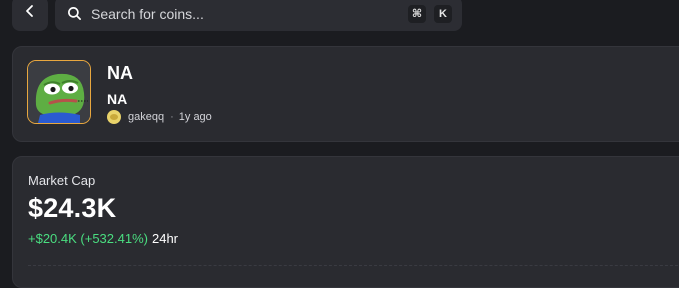  Describe the element at coordinates (146, 117) in the screenshot. I see `creator-name: gakeqq` at that location.